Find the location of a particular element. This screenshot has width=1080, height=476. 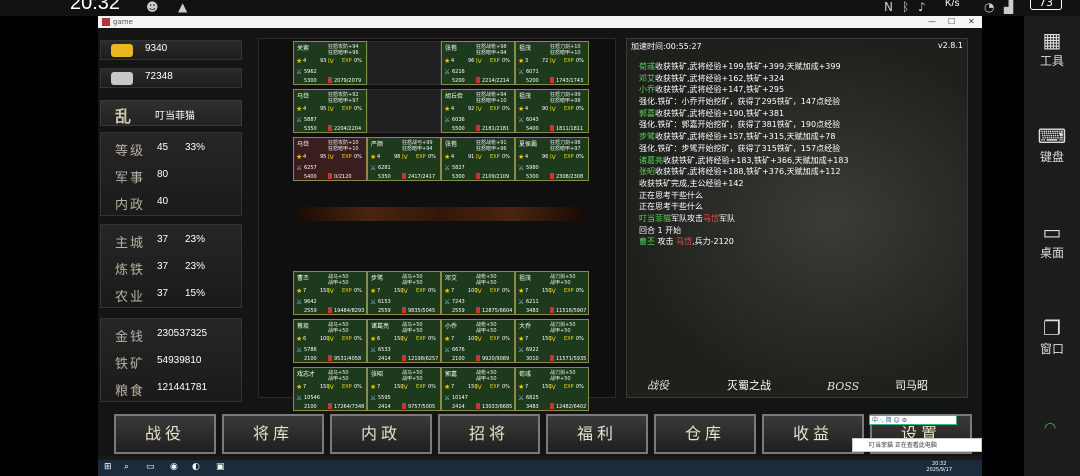

search-icon: ⌕ is located at coordinates (126, 467).